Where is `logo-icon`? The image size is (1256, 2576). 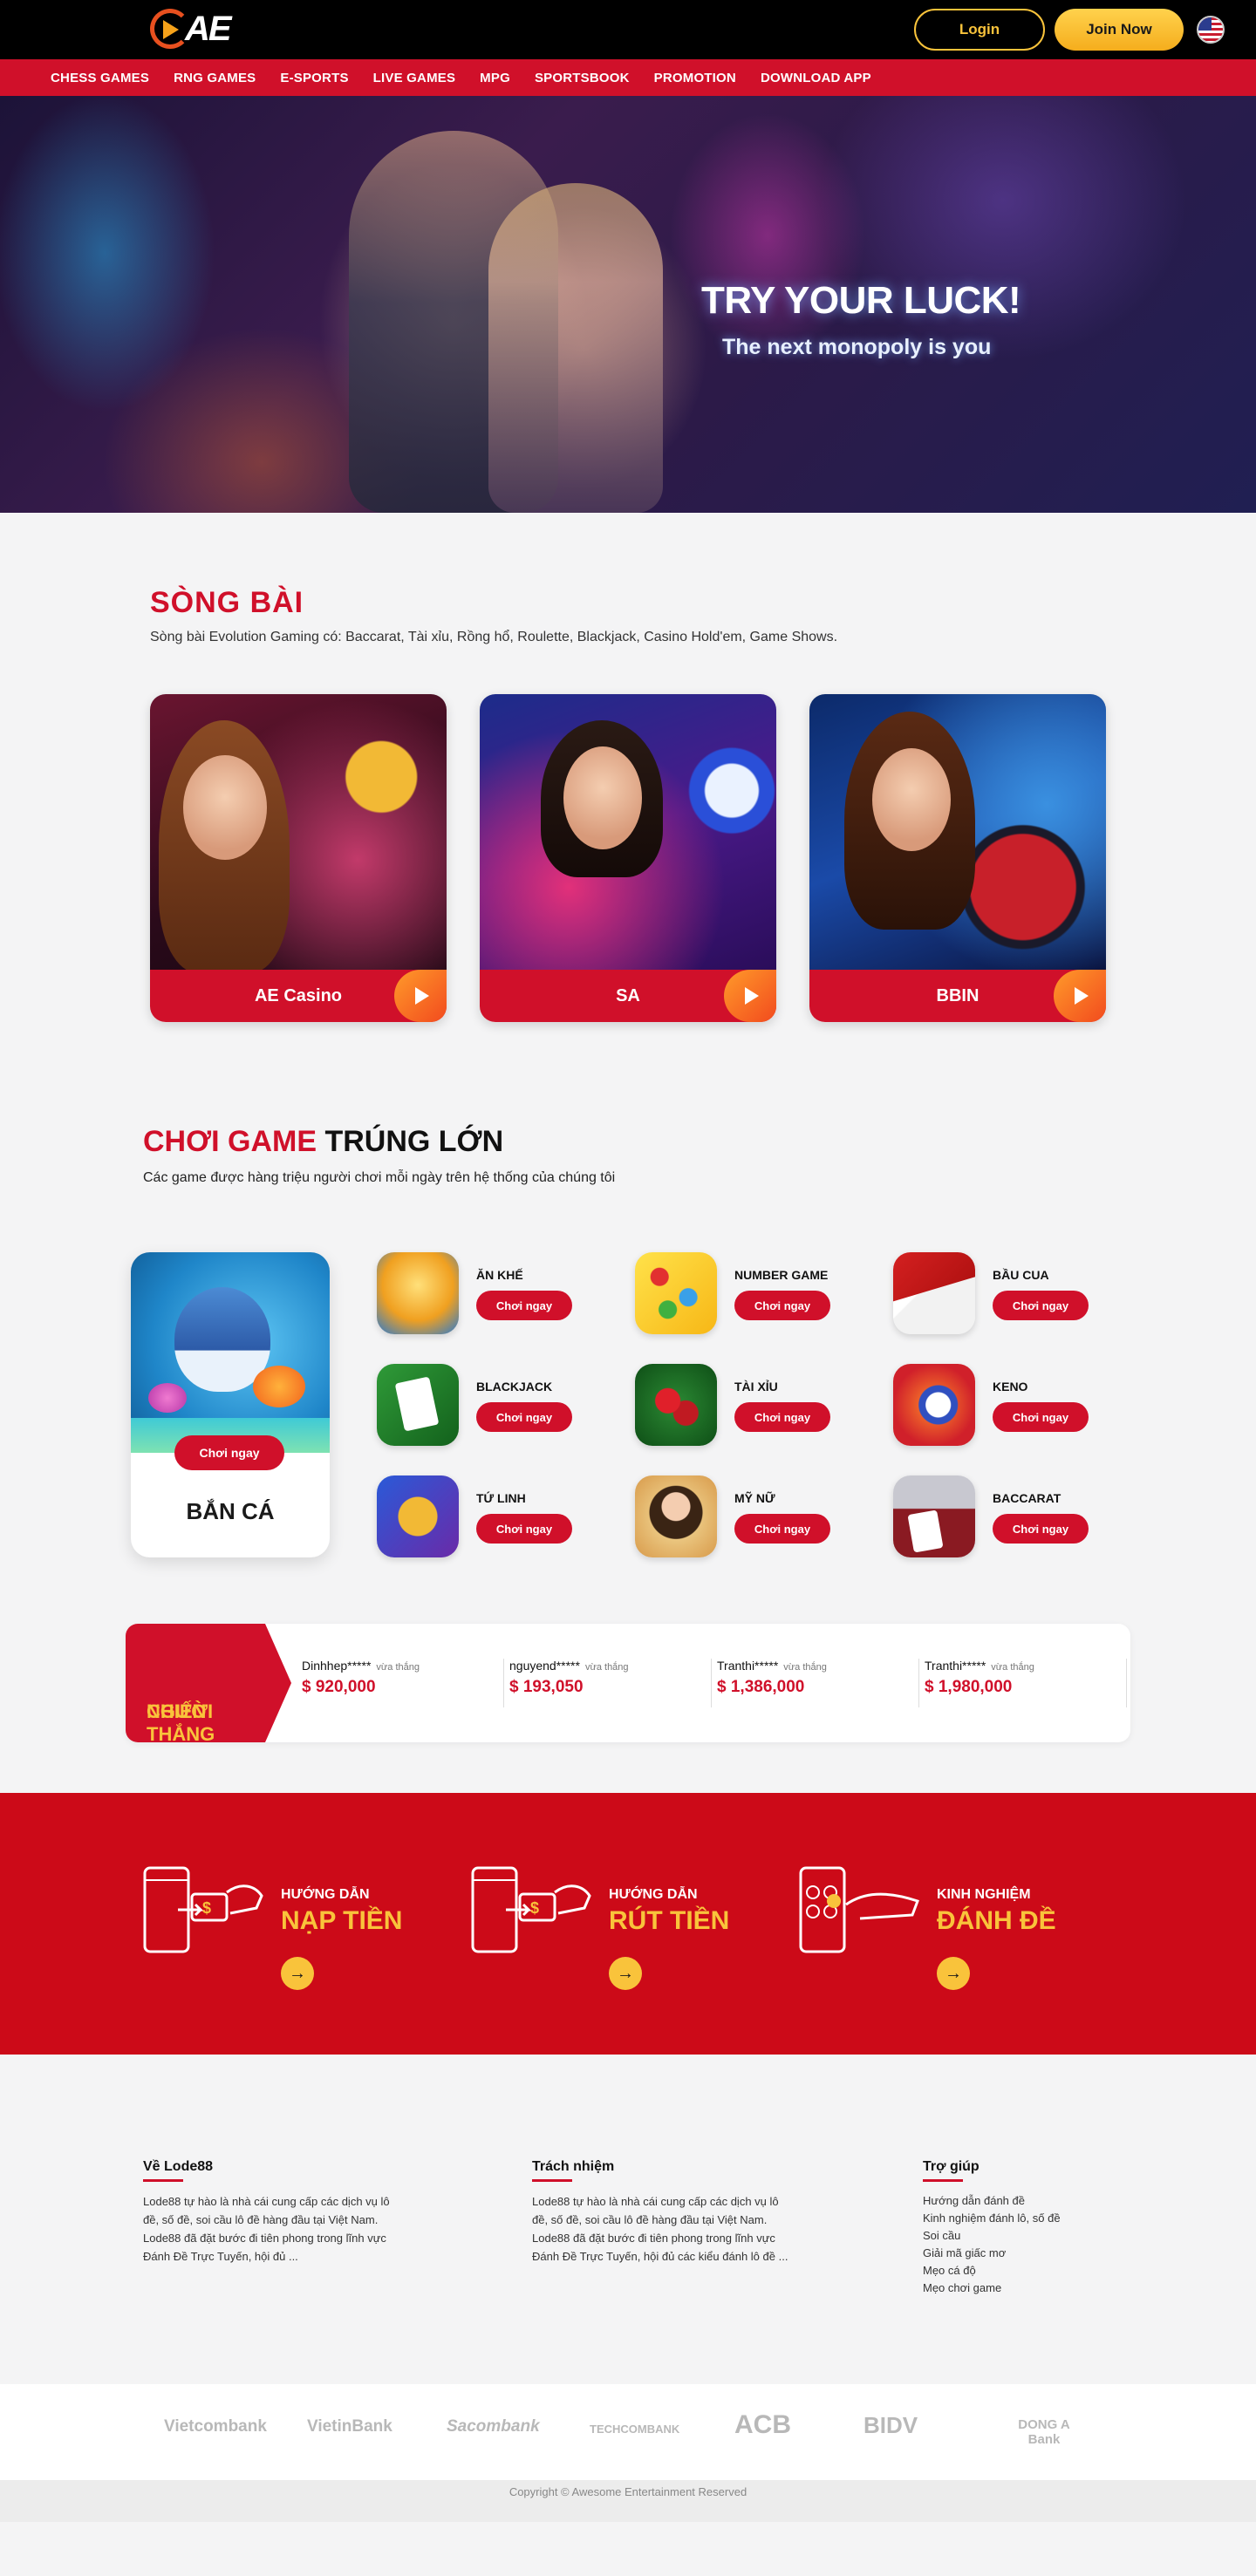 logo-icon is located at coordinates (170, 29).